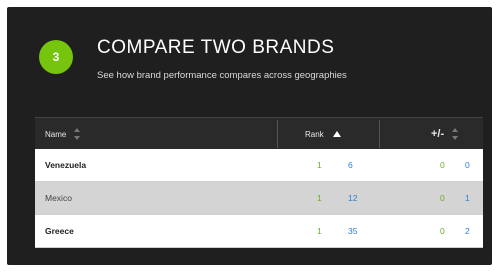 The image size is (504, 272). What do you see at coordinates (56, 134) in the screenshot?
I see `column-header-name-label: Name` at bounding box center [56, 134].